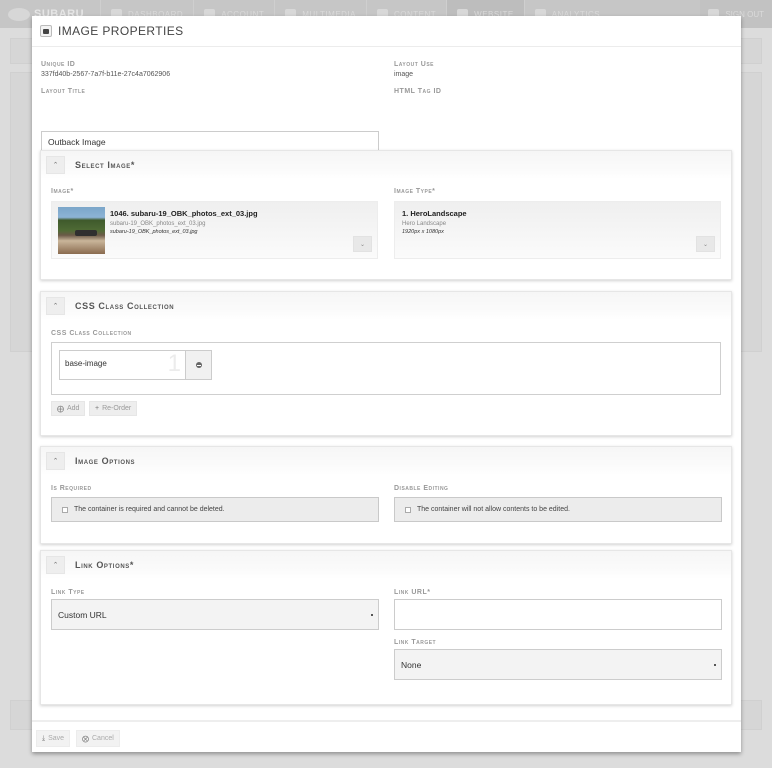  I want to click on layout-title-field: Layout Title, so click(63, 91).